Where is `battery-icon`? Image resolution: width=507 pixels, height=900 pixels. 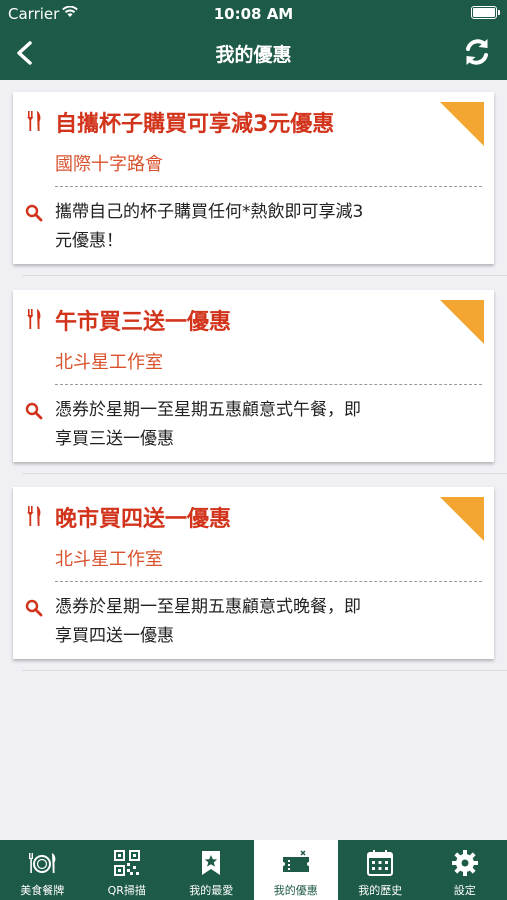
battery-icon is located at coordinates (485, 12).